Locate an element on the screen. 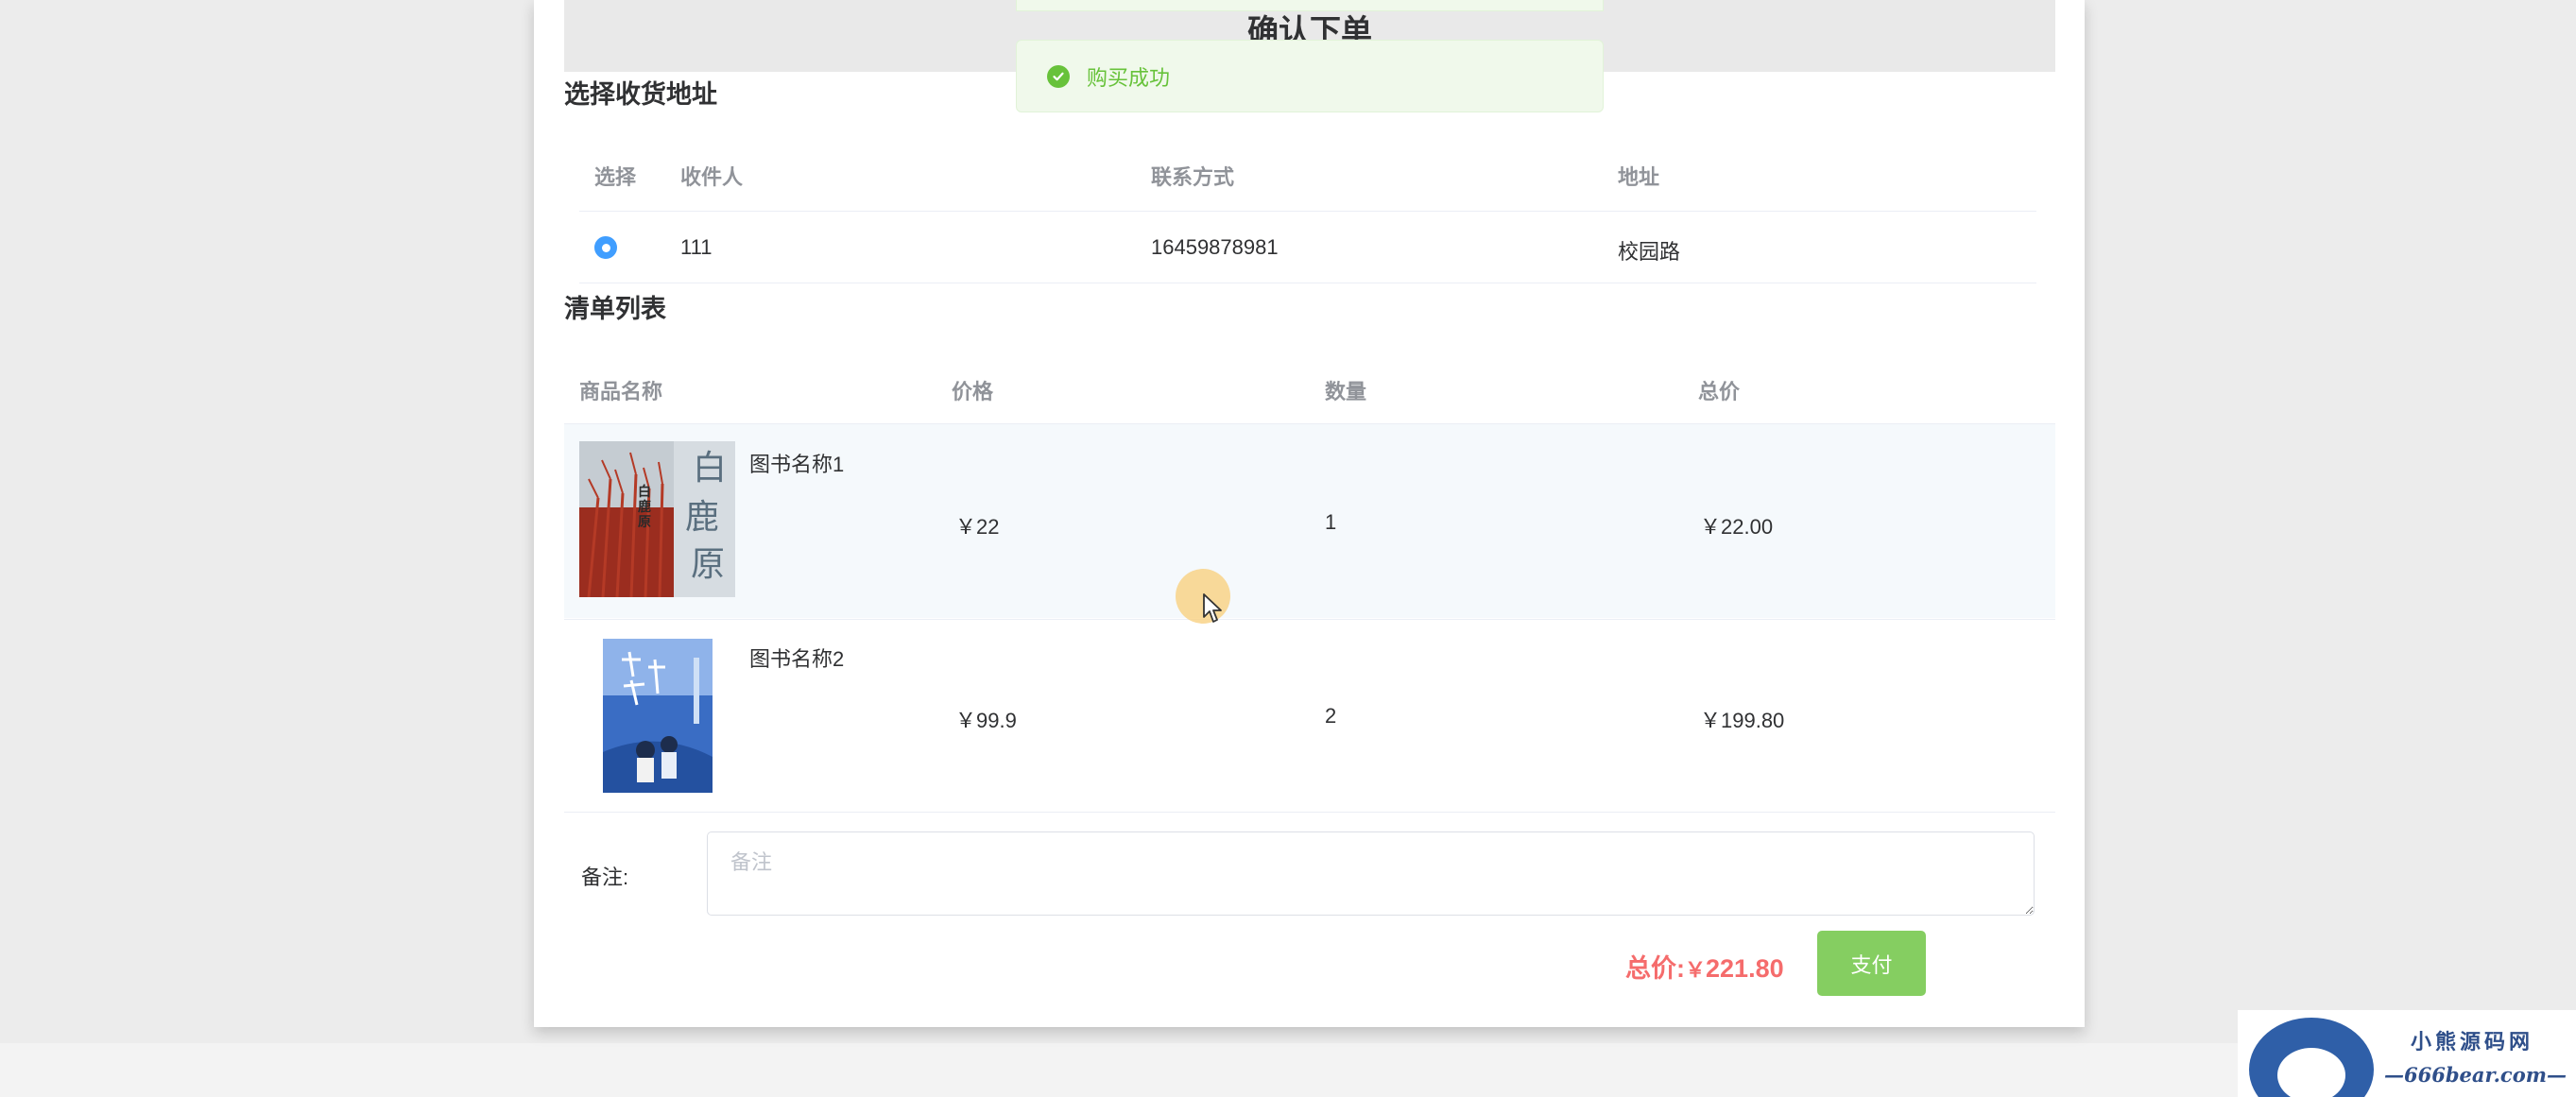 Image resolution: width=2576 pixels, height=1097 pixels. watermark-text-cn: 小熊源码网 is located at coordinates (2472, 1042).